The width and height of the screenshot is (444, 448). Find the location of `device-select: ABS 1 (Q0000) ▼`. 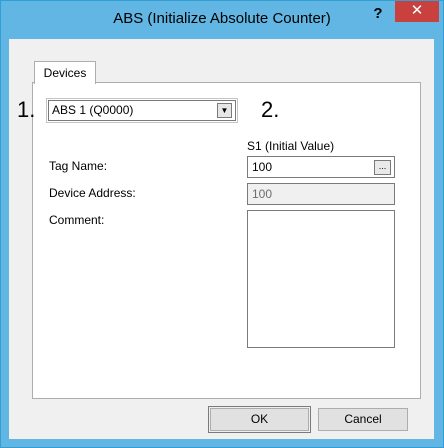

device-select: ABS 1 (Q0000) ▼ is located at coordinates (142, 110).